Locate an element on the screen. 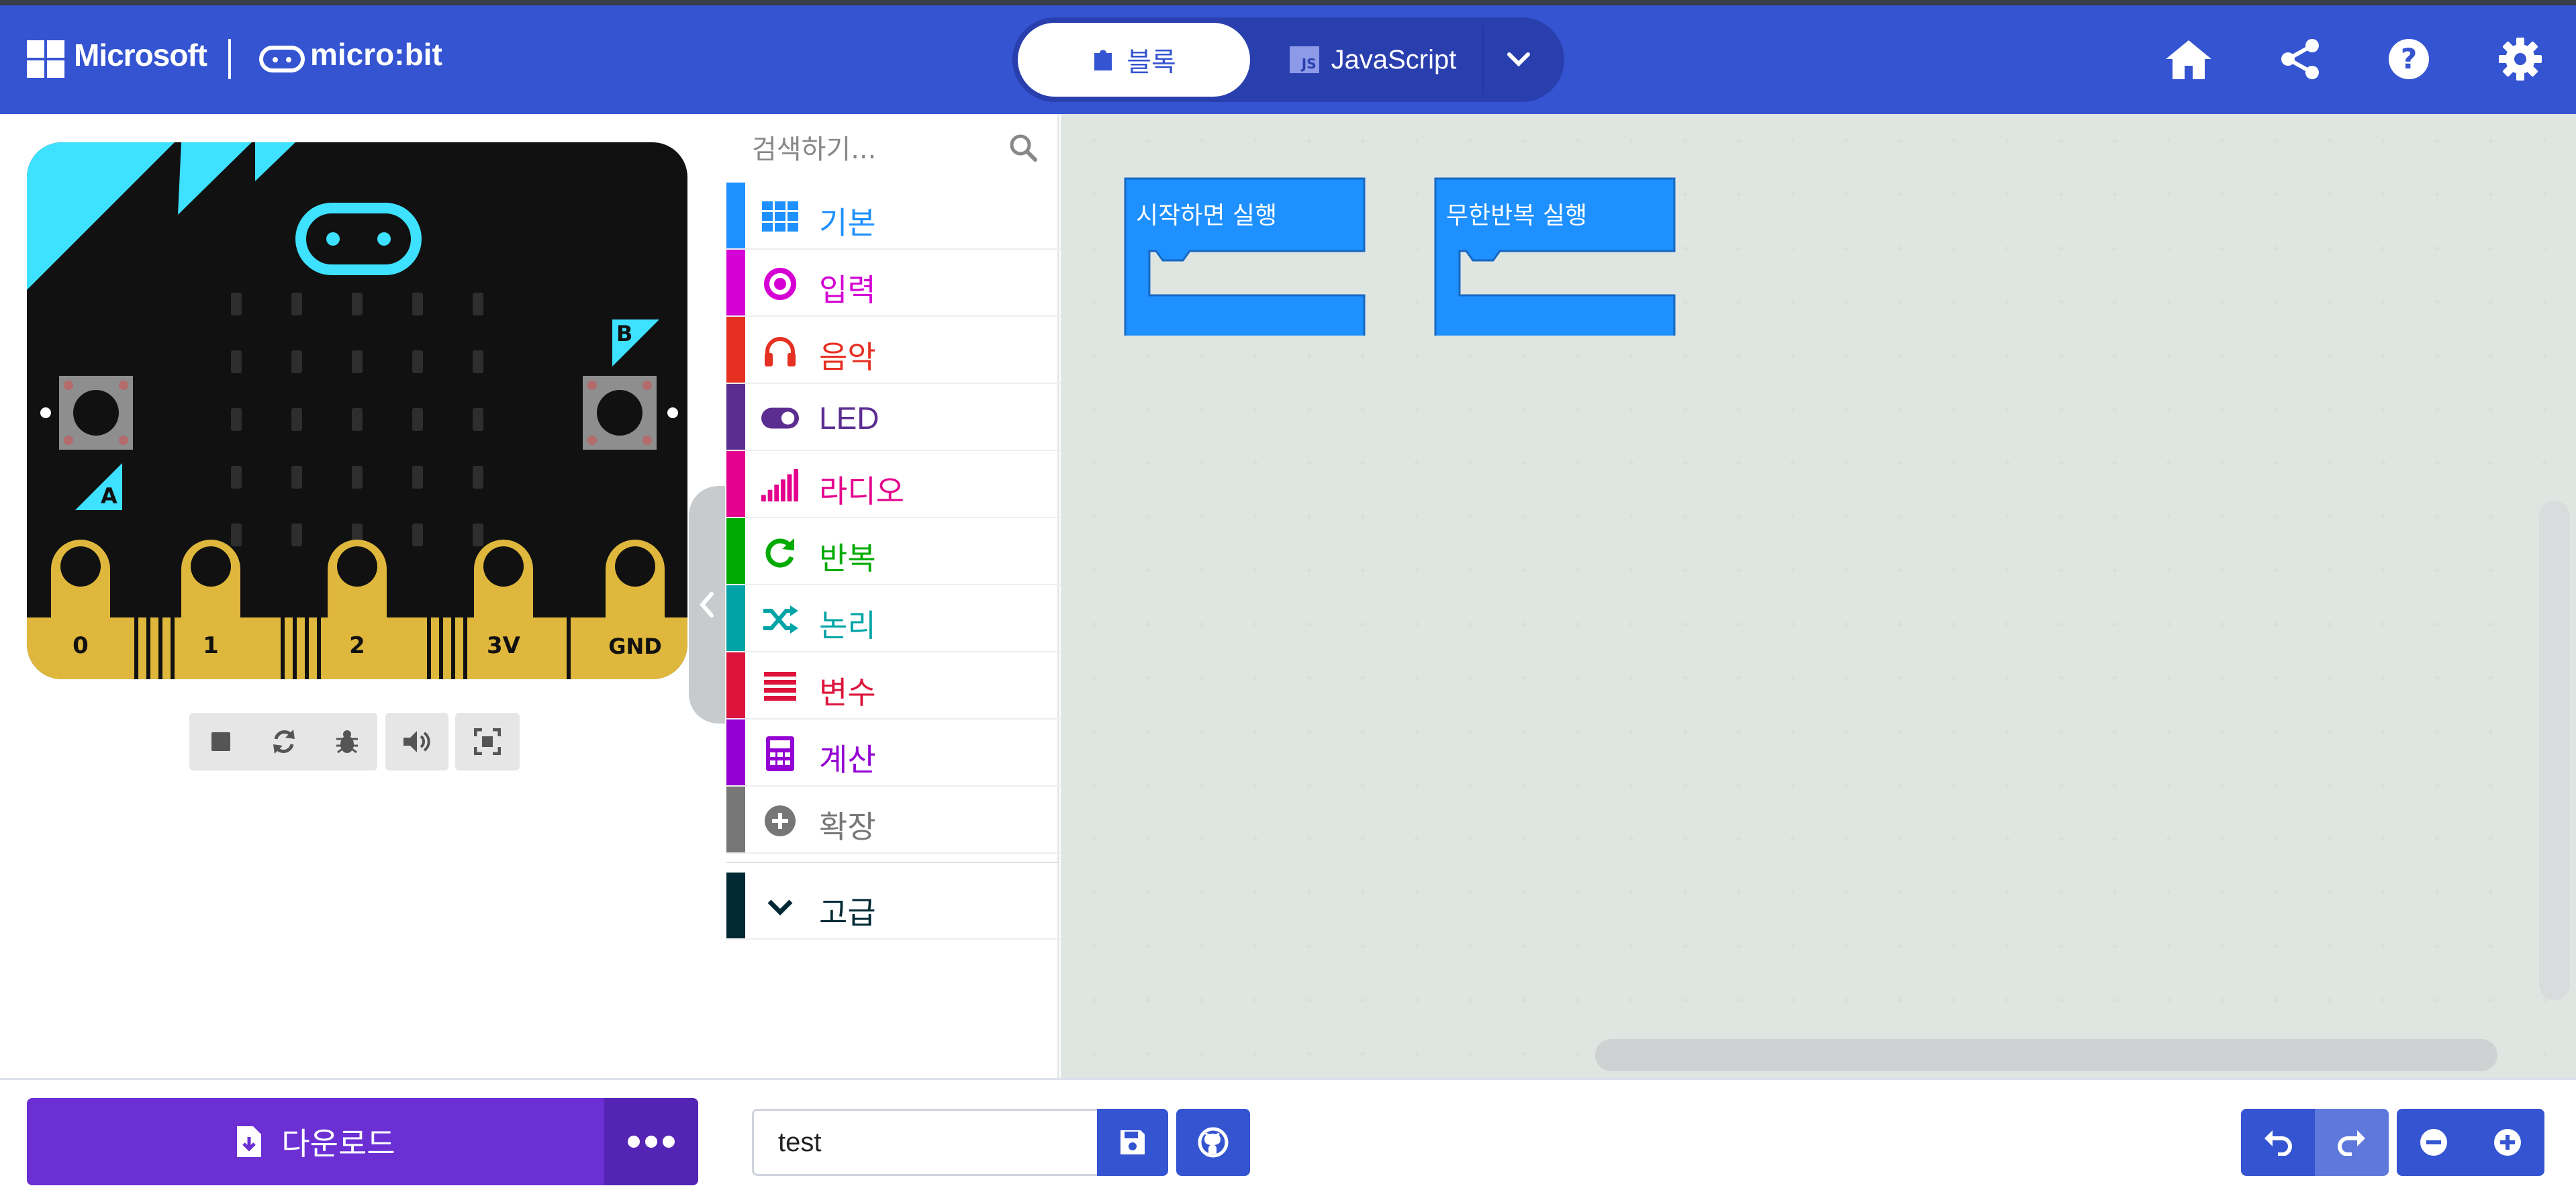 The width and height of the screenshot is (2576, 1190). button-a-marker: A is located at coordinates (102, 487).